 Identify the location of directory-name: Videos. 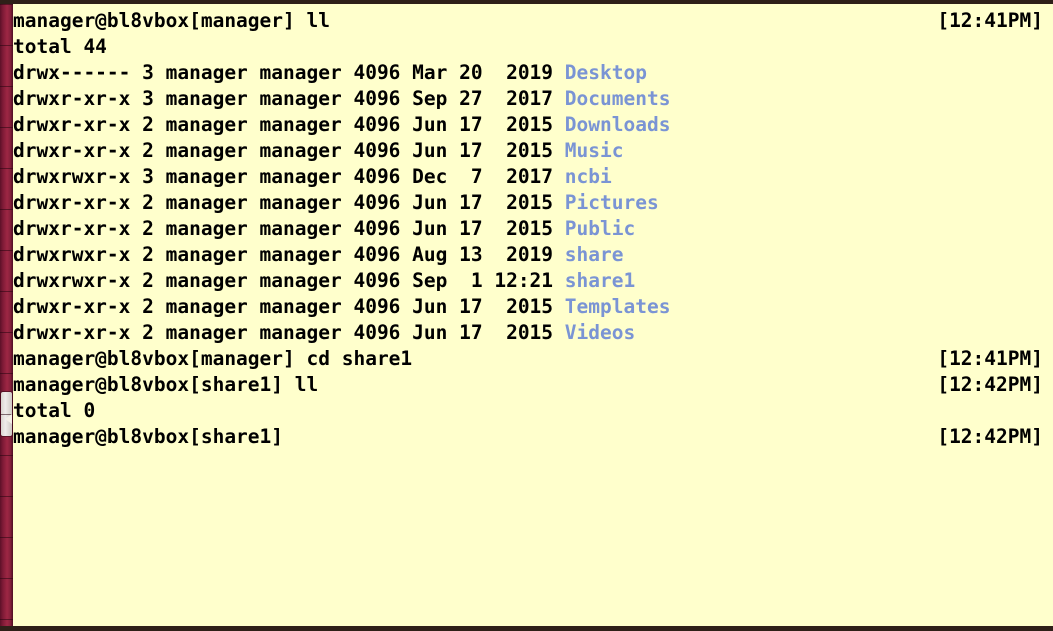
(600, 332).